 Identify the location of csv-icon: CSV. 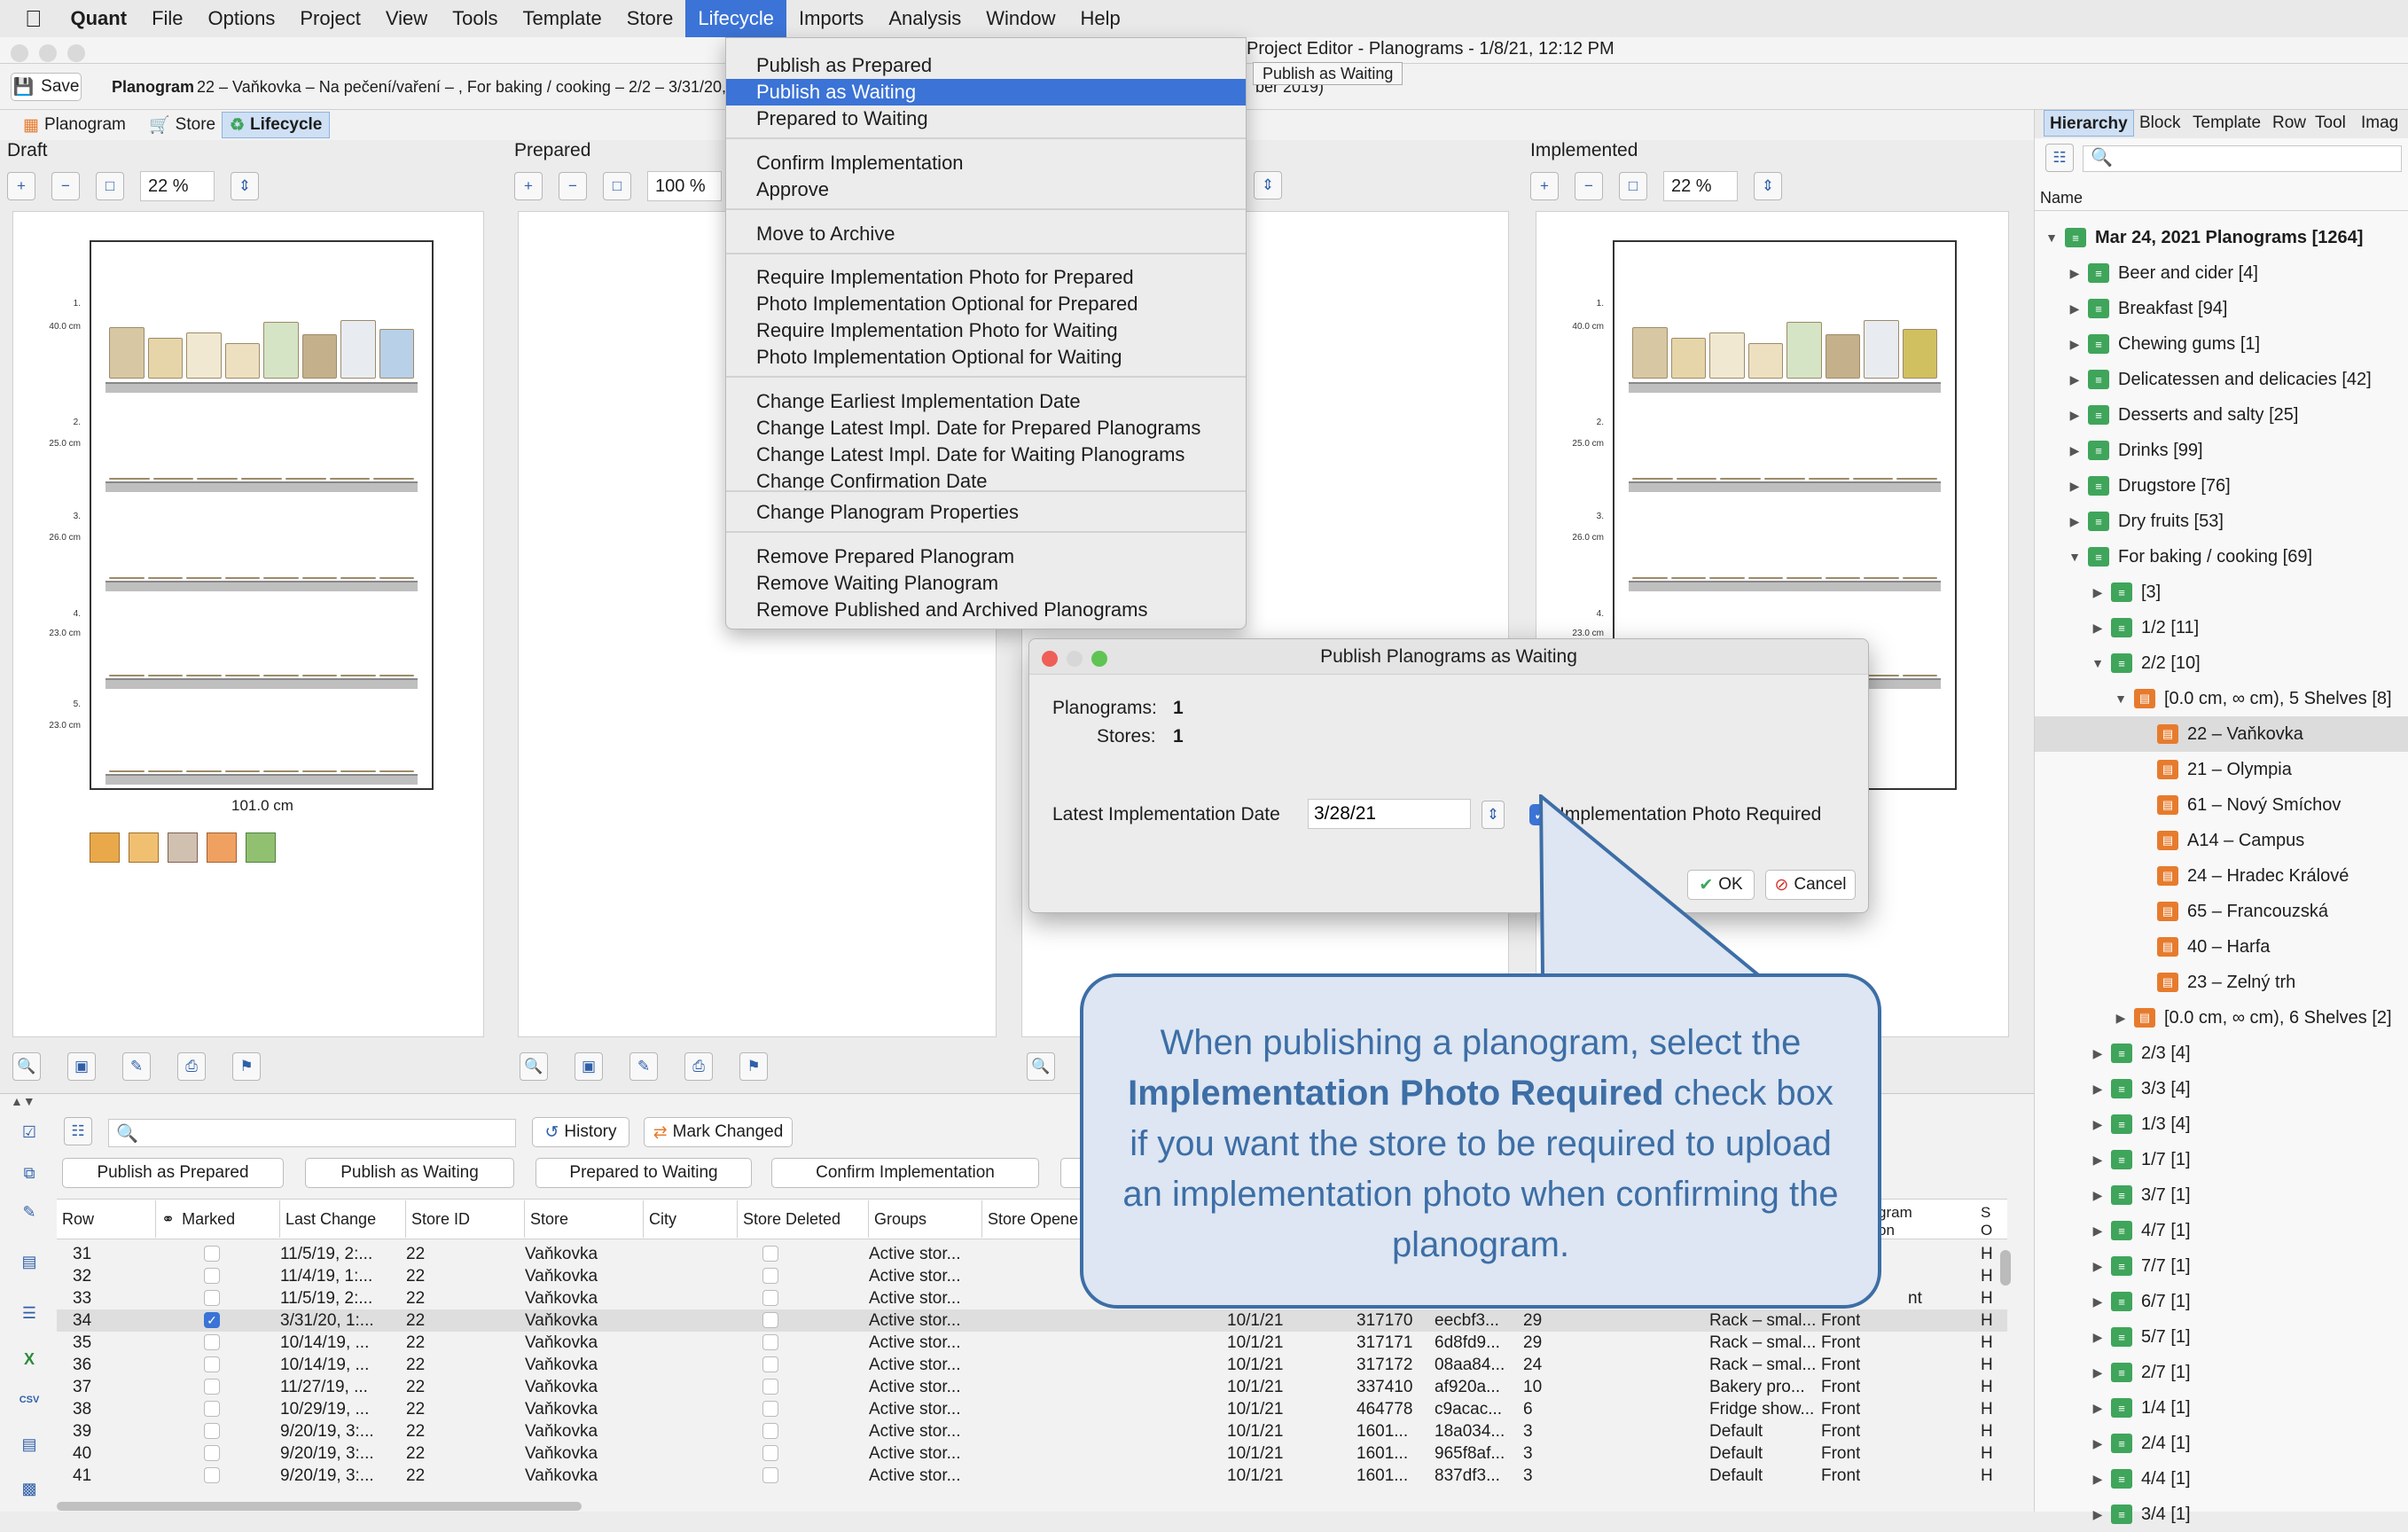
(29, 1400).